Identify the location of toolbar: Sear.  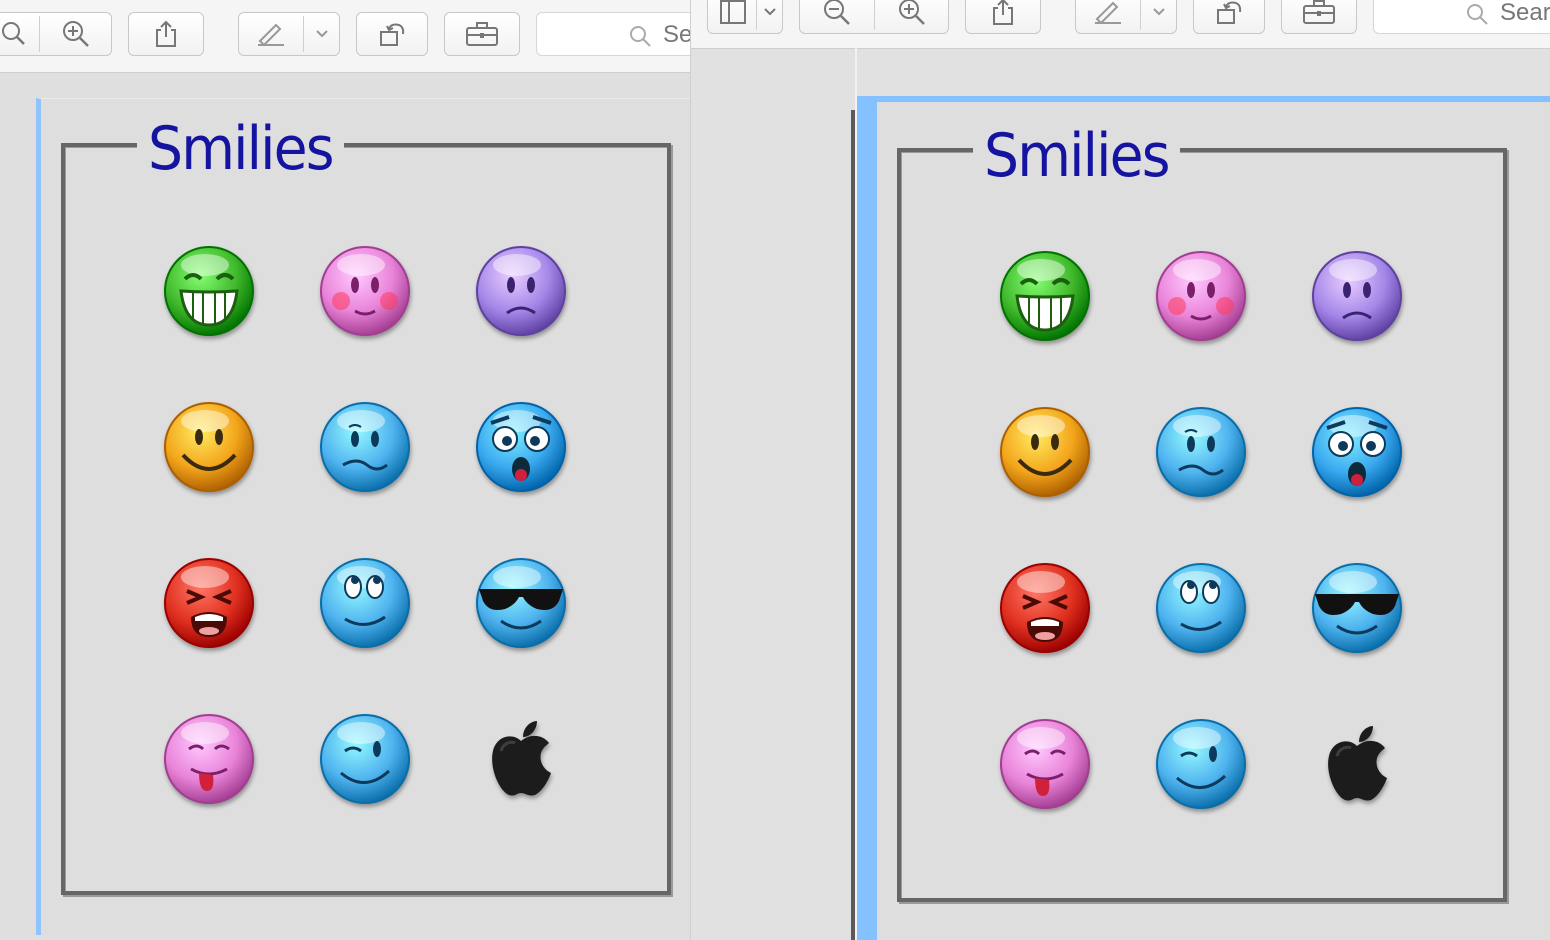
(1120, 24).